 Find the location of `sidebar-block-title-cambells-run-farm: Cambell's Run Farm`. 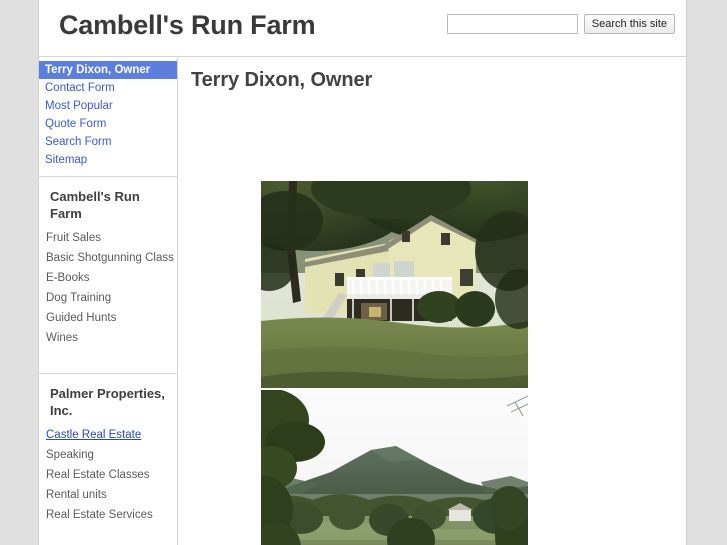

sidebar-block-title-cambells-run-farm: Cambell's Run Farm is located at coordinates (95, 205).